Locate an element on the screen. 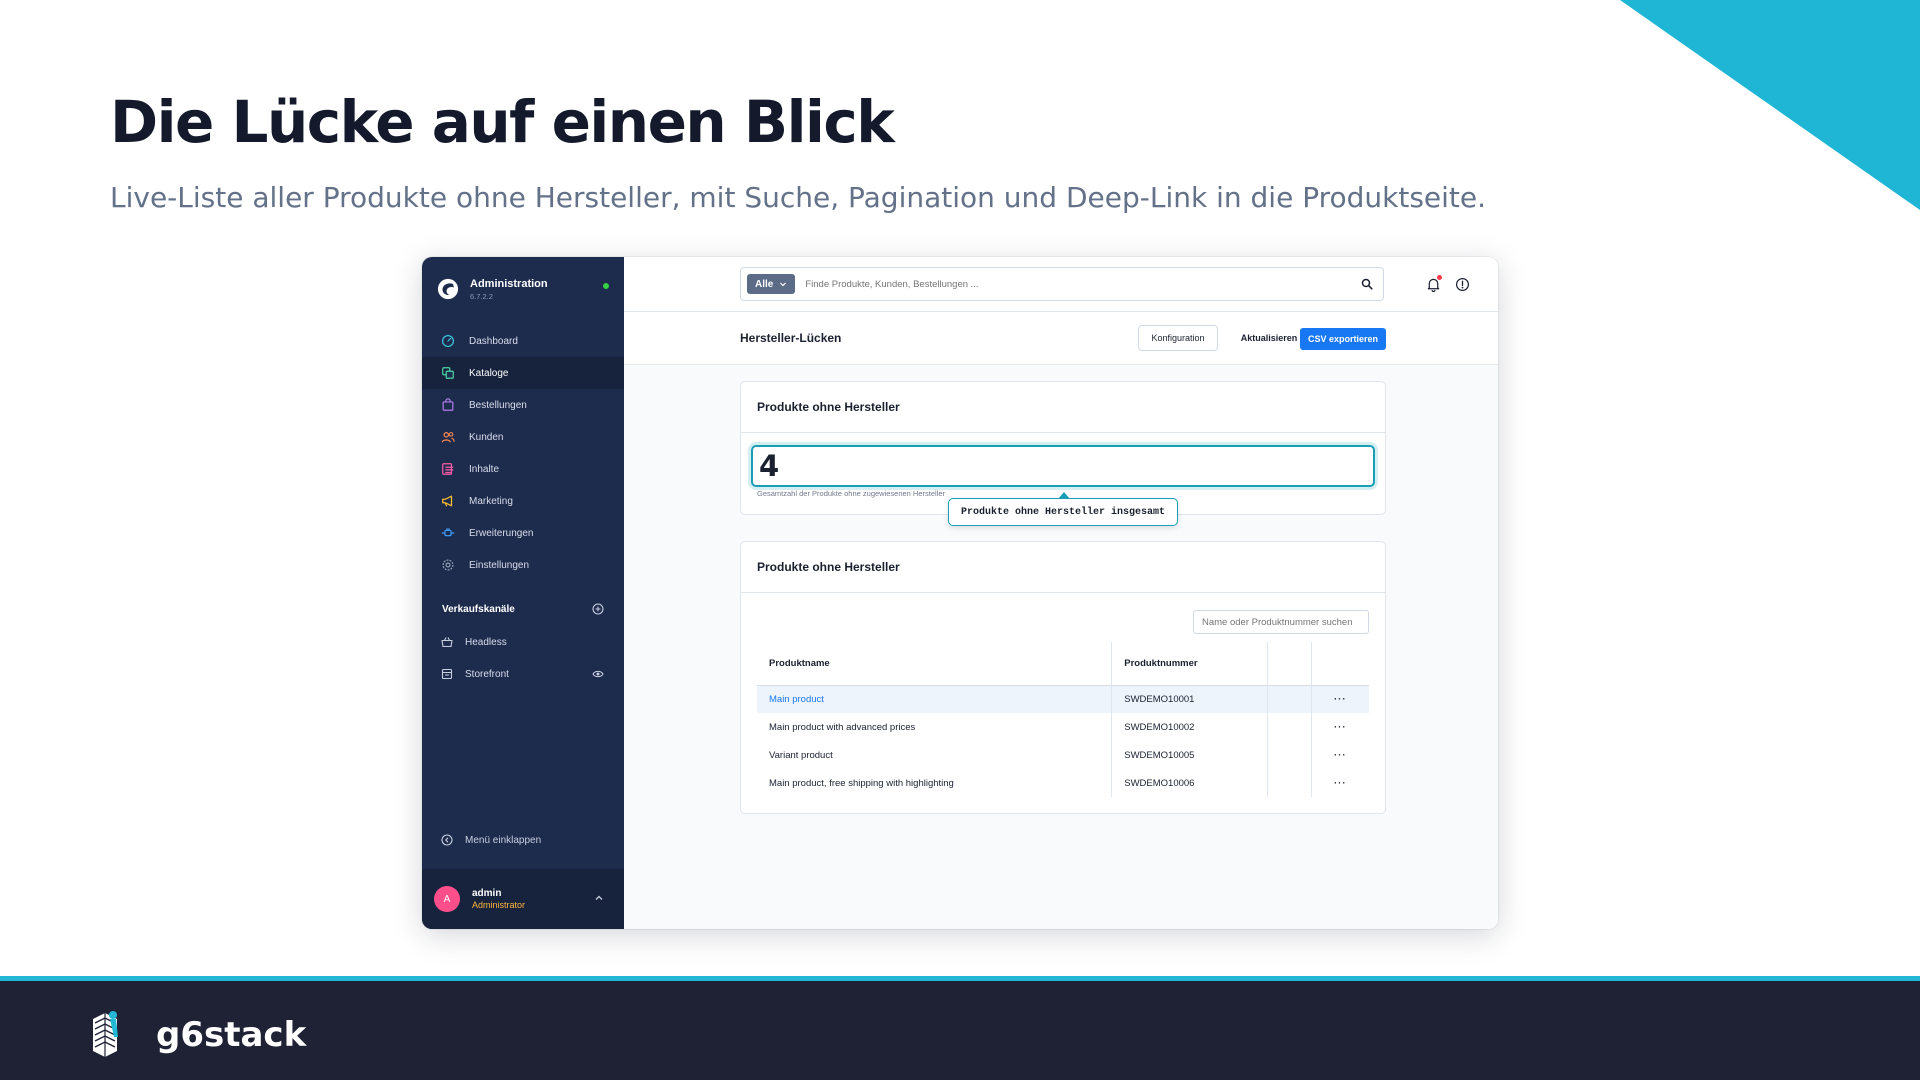 The image size is (1920, 1080). footer-brand: g6stack is located at coordinates (231, 1035).